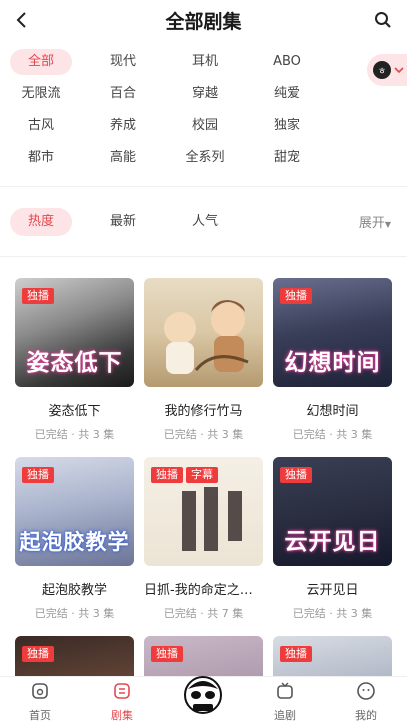 The width and height of the screenshot is (407, 723). Describe the element at coordinates (285, 715) in the screenshot. I see `nav-label: 追剧` at that location.